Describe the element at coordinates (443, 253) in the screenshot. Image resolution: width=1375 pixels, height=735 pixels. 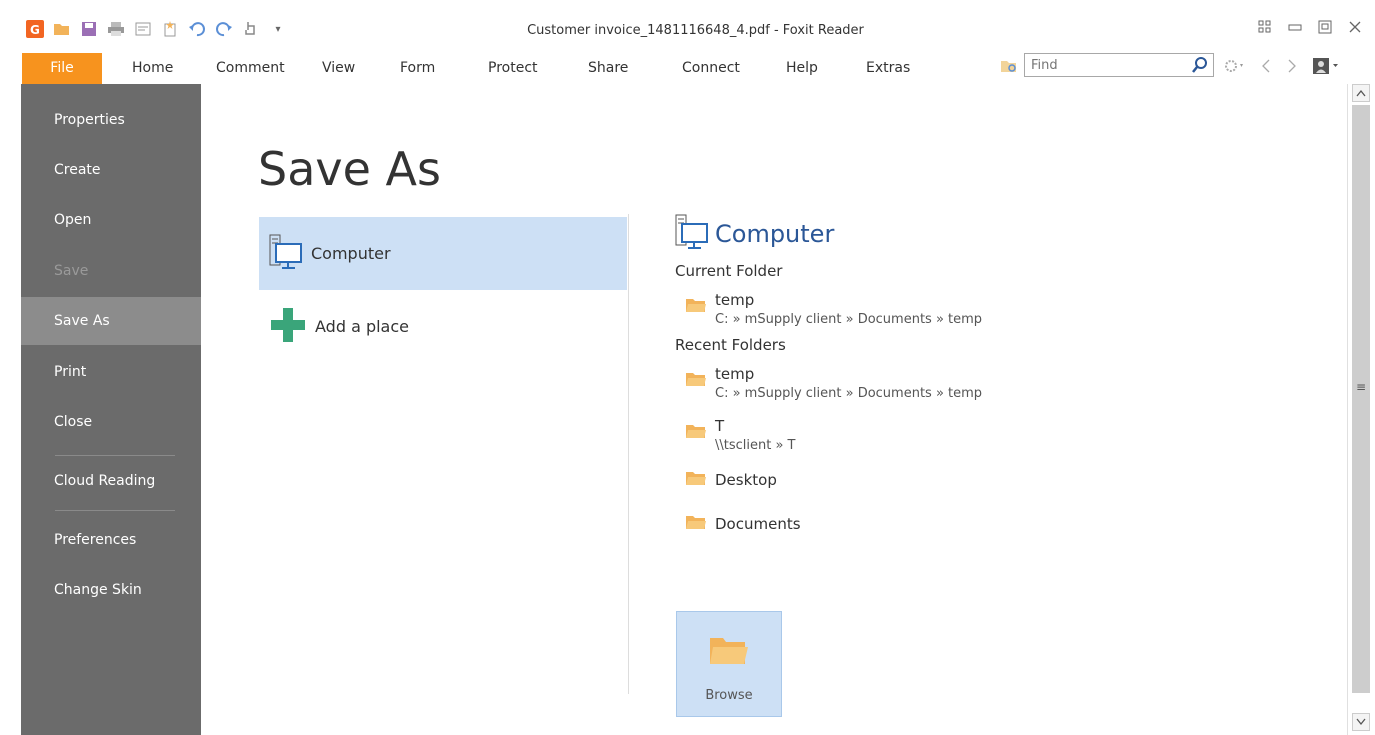
I see `place-computer: Computer` at that location.